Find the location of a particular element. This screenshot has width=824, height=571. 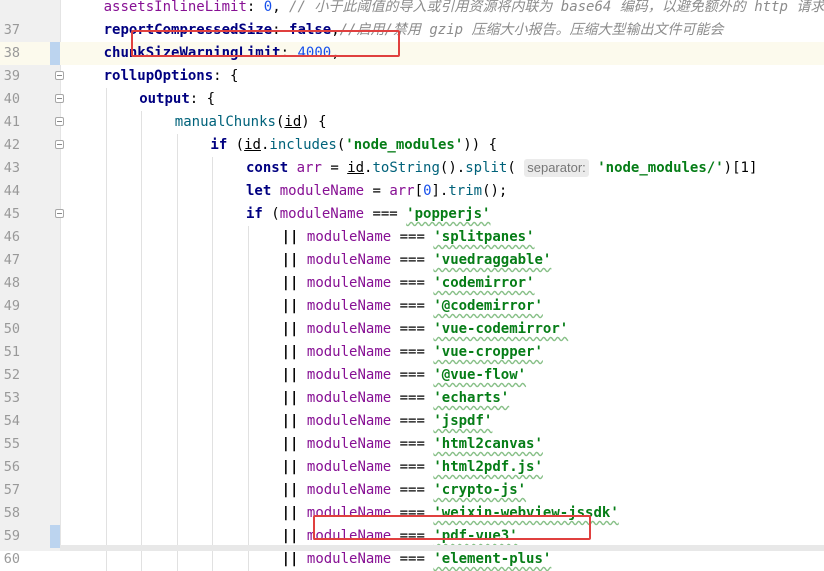

code-token: ( is located at coordinates (236, 145).